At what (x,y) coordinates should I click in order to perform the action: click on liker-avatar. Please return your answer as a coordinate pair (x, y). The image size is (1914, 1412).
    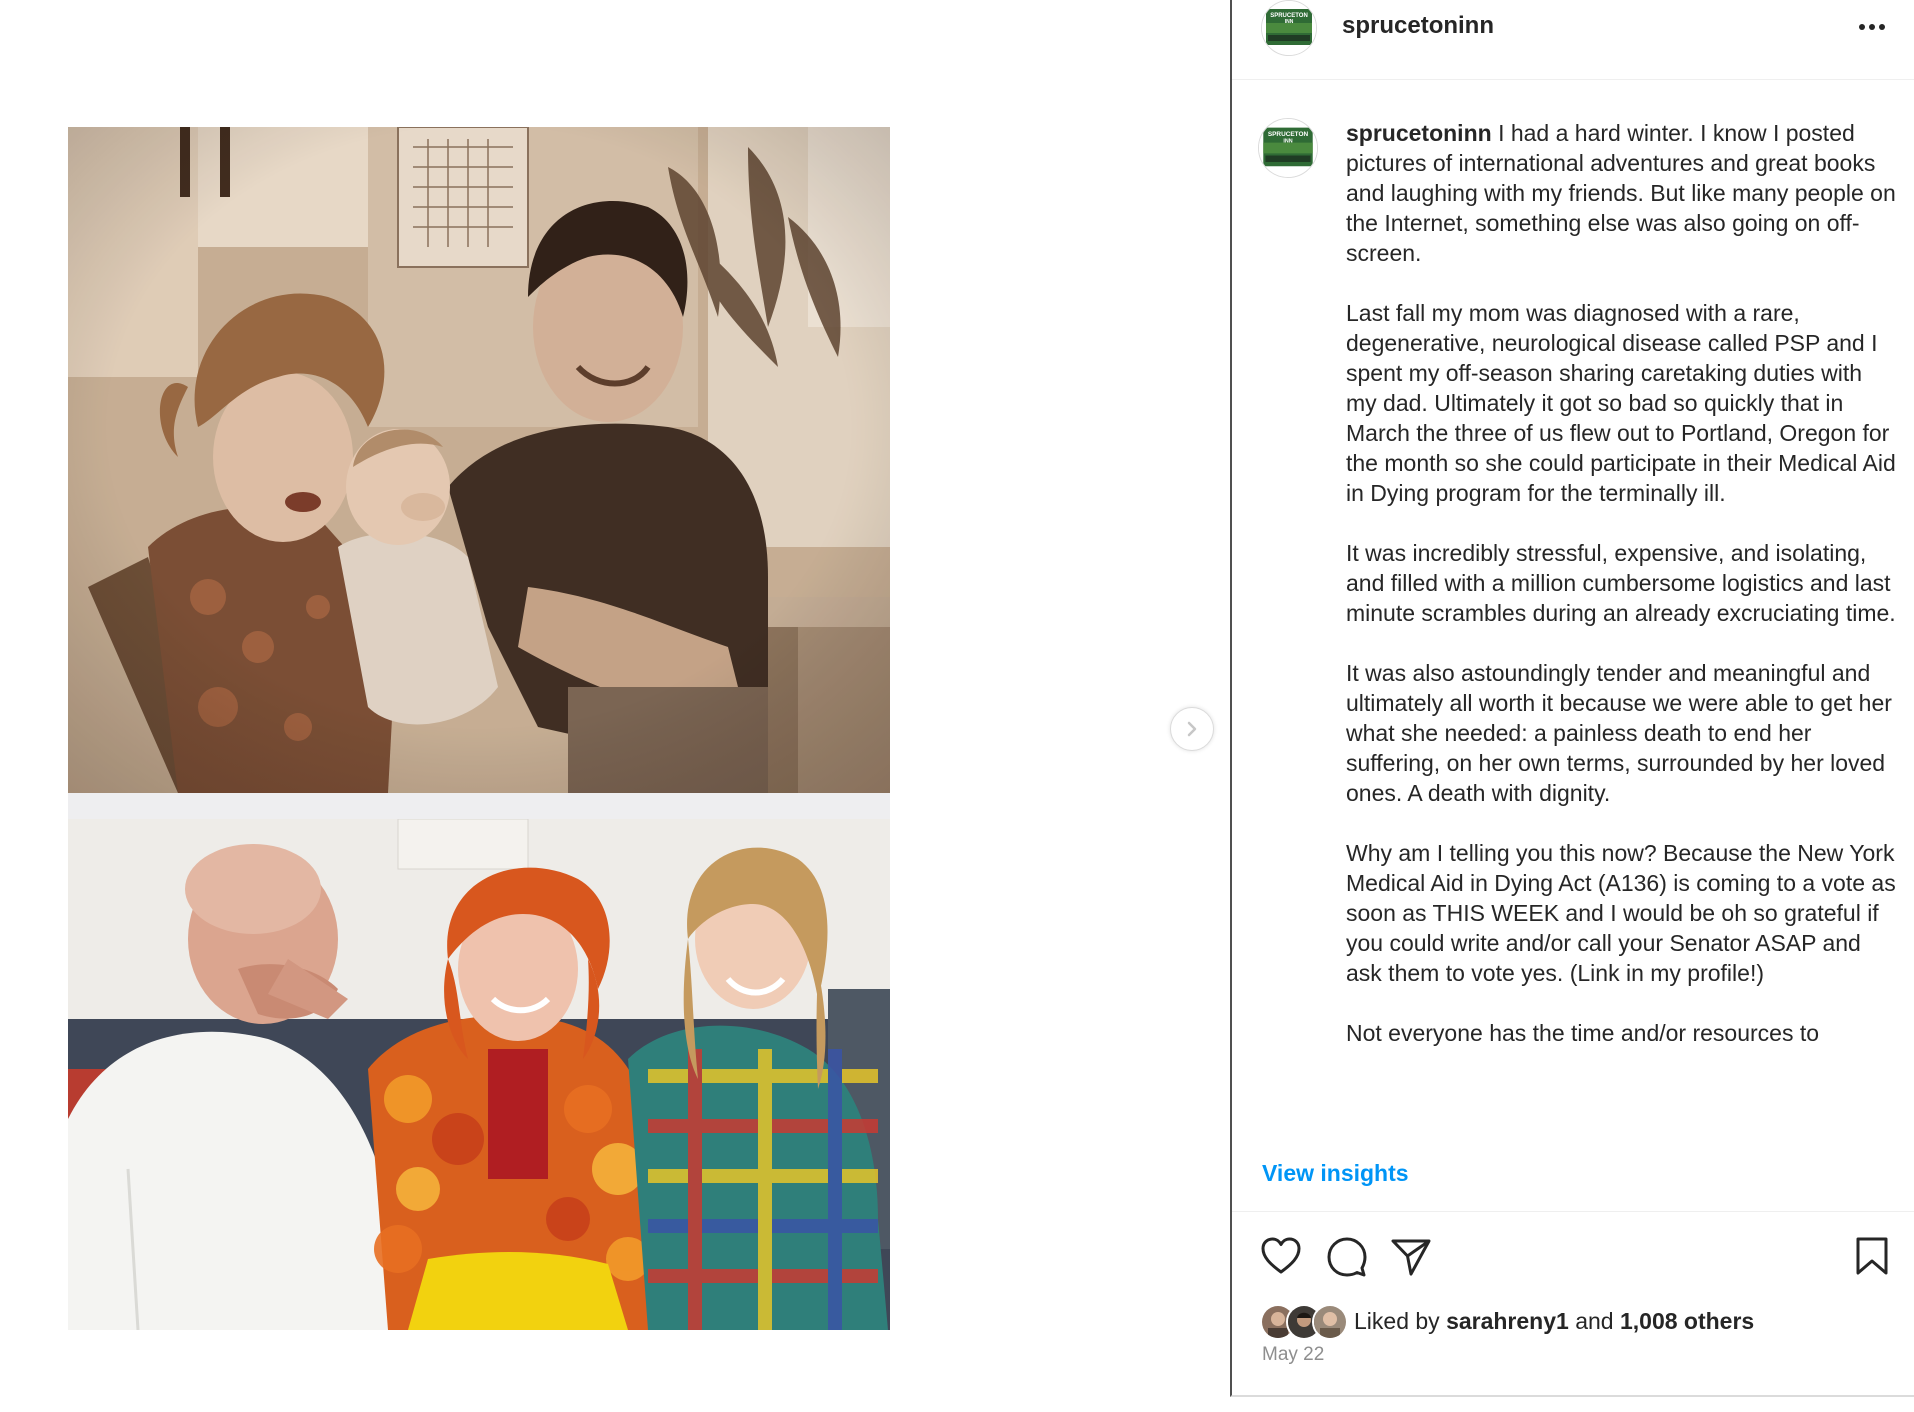
    Looking at the image, I should click on (1330, 1322).